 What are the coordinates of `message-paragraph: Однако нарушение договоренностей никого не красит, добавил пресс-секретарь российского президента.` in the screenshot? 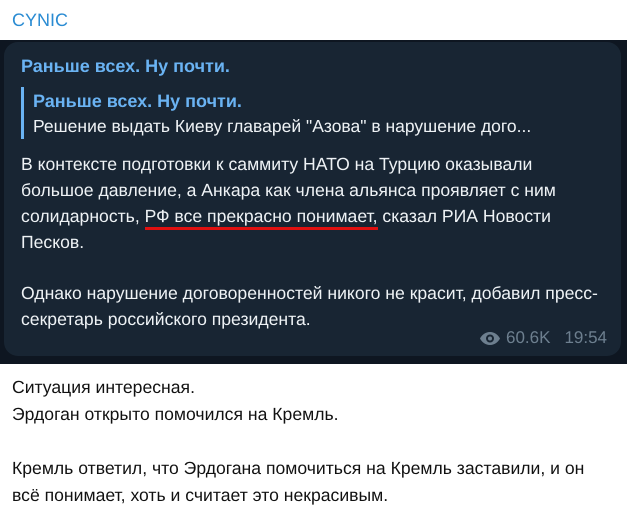 It's located at (310, 306).